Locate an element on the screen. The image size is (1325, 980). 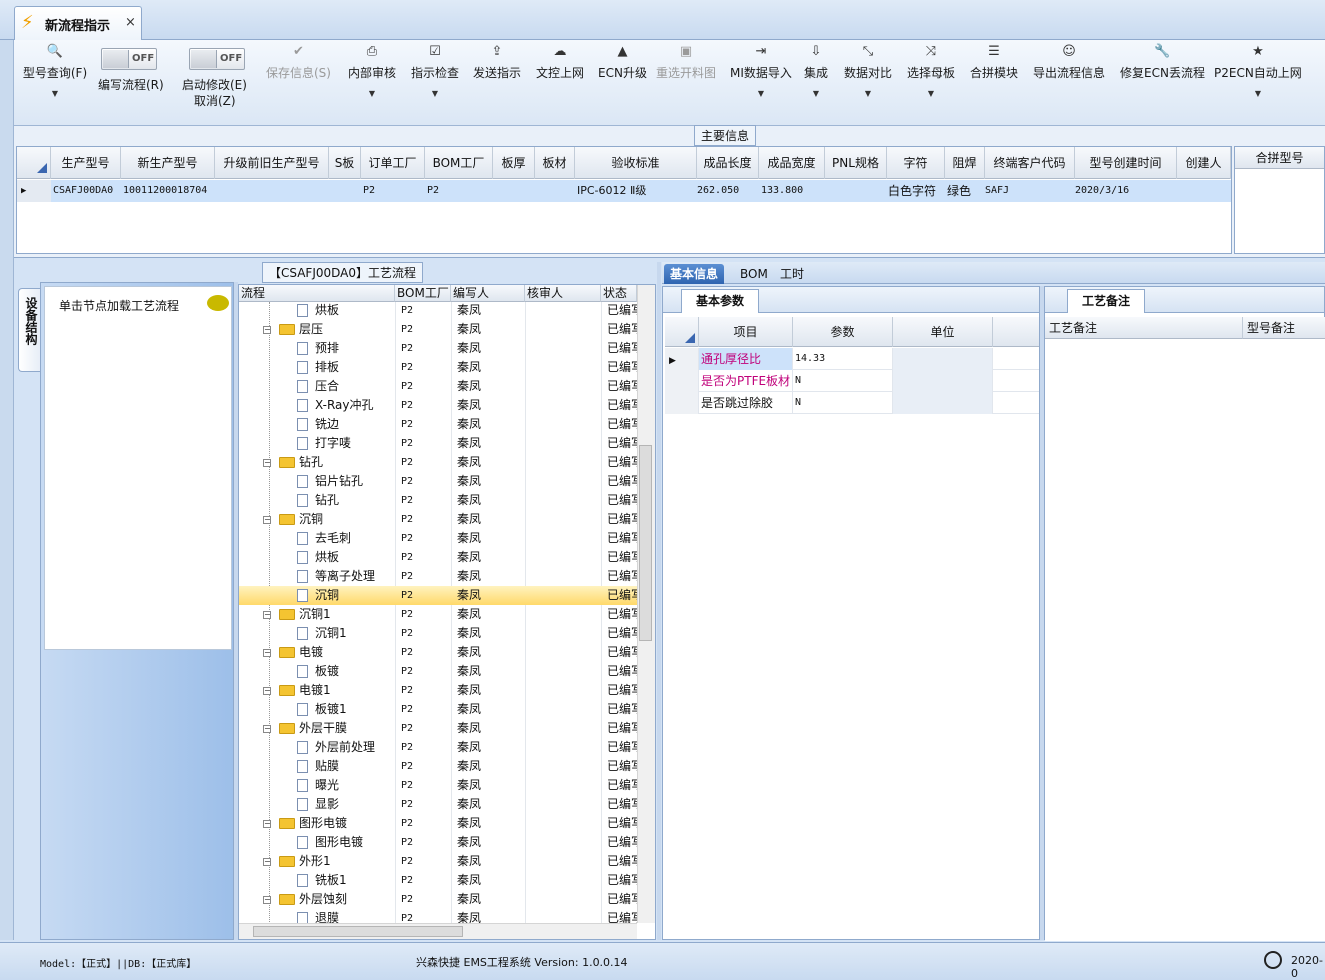
col-solder-mask: 阻焊 is located at coordinates (965, 163).